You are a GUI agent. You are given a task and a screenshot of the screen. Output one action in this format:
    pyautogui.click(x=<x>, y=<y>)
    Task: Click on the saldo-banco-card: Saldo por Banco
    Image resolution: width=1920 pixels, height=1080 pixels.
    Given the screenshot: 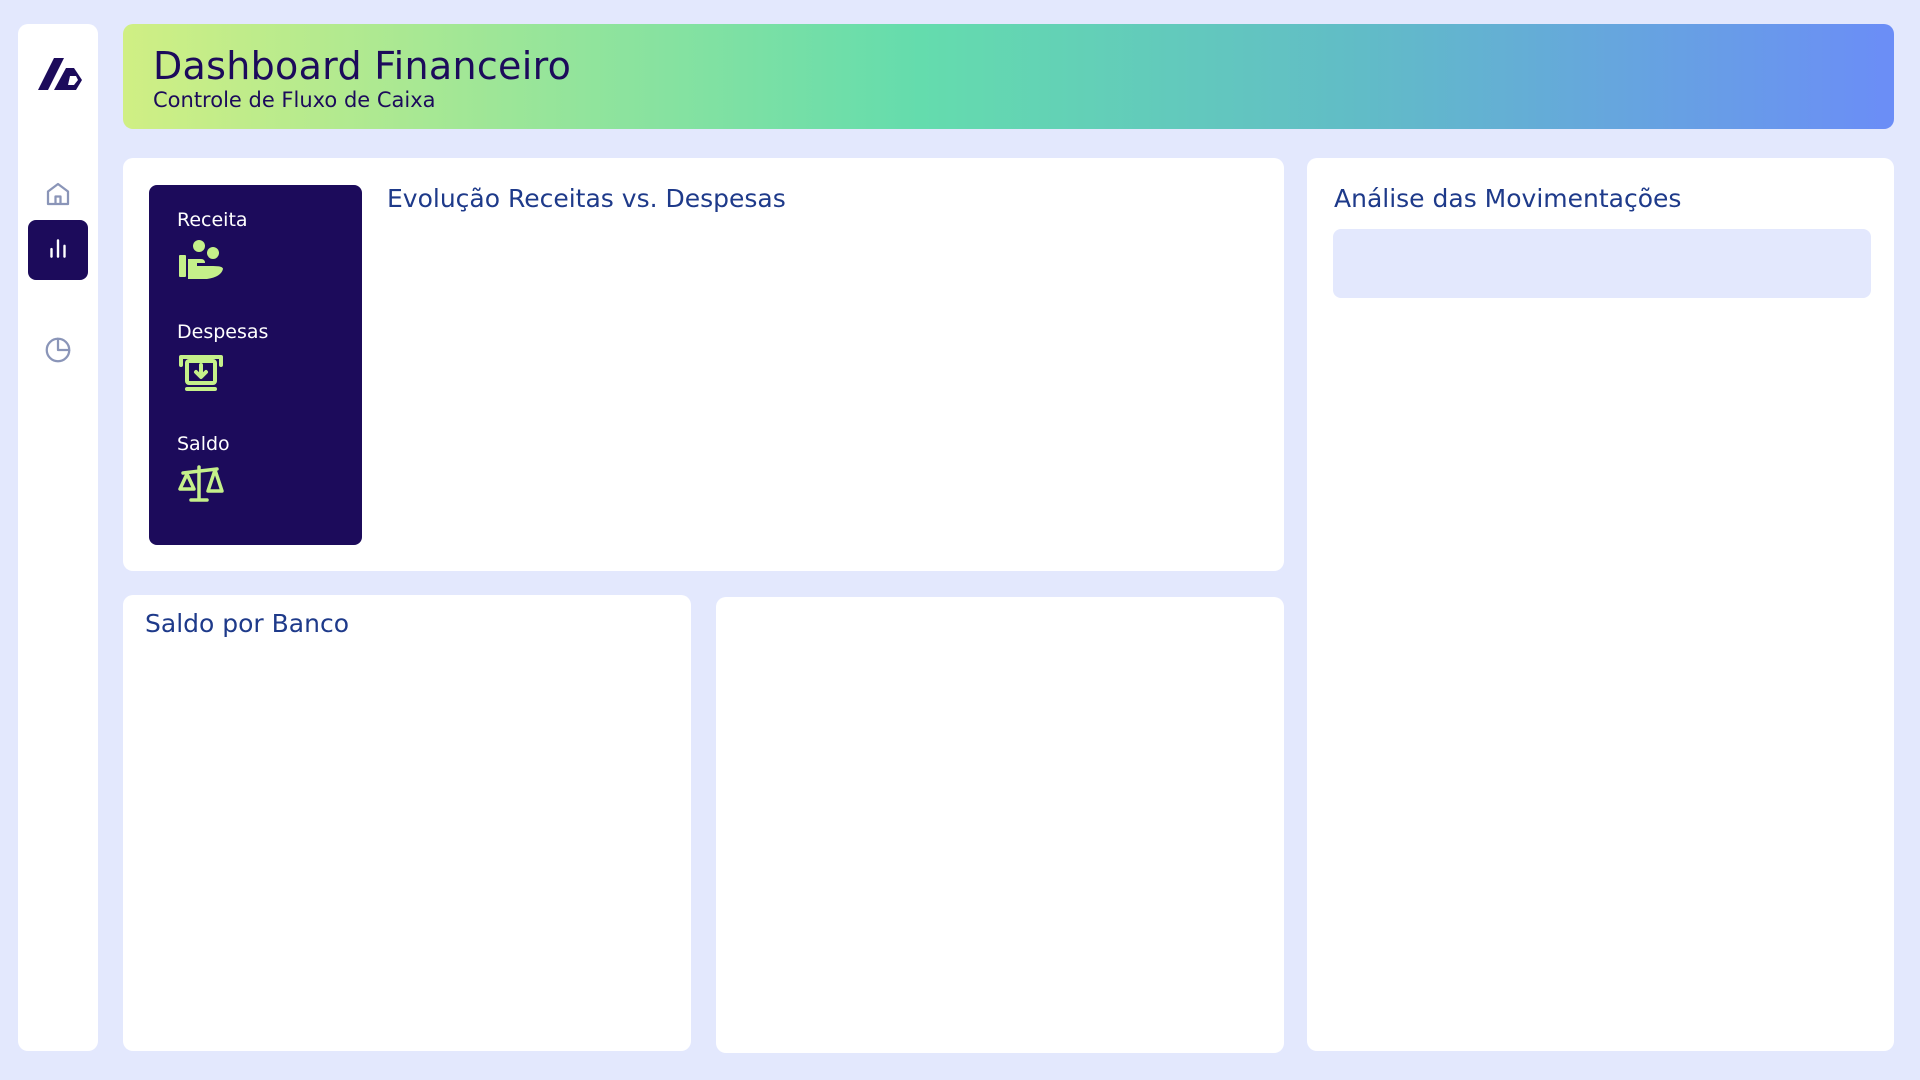 What is the action you would take?
    pyautogui.click(x=407, y=823)
    